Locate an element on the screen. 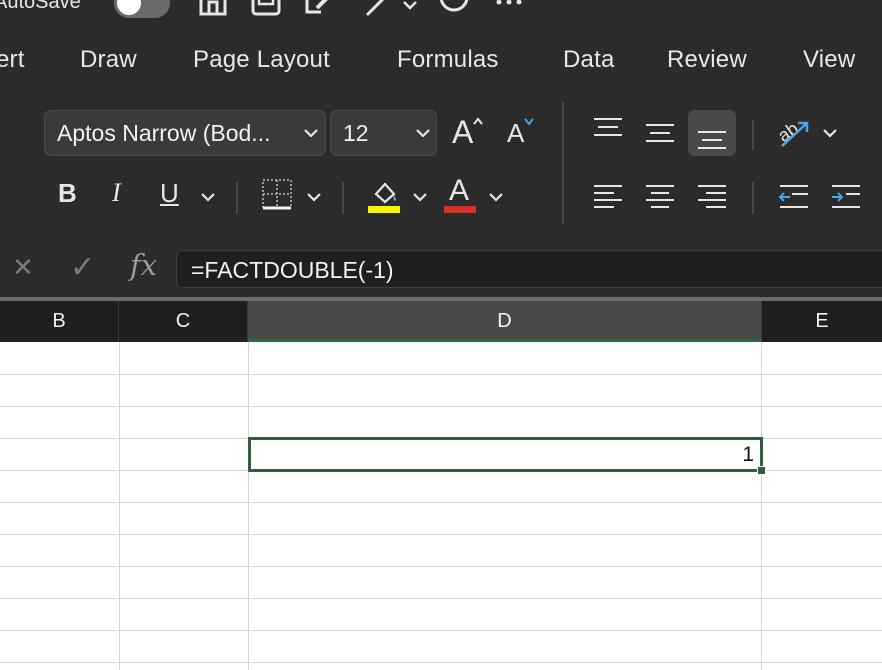  grow-font-label: A is located at coordinates (463, 132).